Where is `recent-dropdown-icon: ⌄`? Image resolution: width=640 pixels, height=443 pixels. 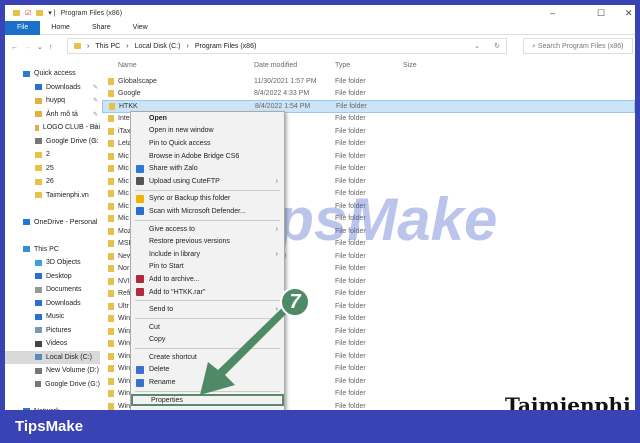 recent-dropdown-icon: ⌄ is located at coordinates (40, 47).